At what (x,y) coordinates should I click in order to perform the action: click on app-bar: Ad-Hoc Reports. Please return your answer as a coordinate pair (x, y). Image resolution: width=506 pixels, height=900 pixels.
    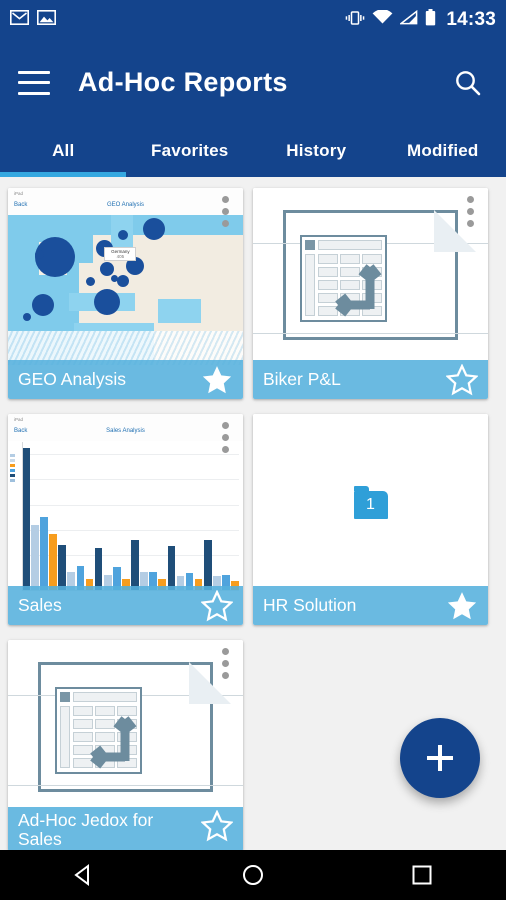
    Looking at the image, I should click on (253, 82).